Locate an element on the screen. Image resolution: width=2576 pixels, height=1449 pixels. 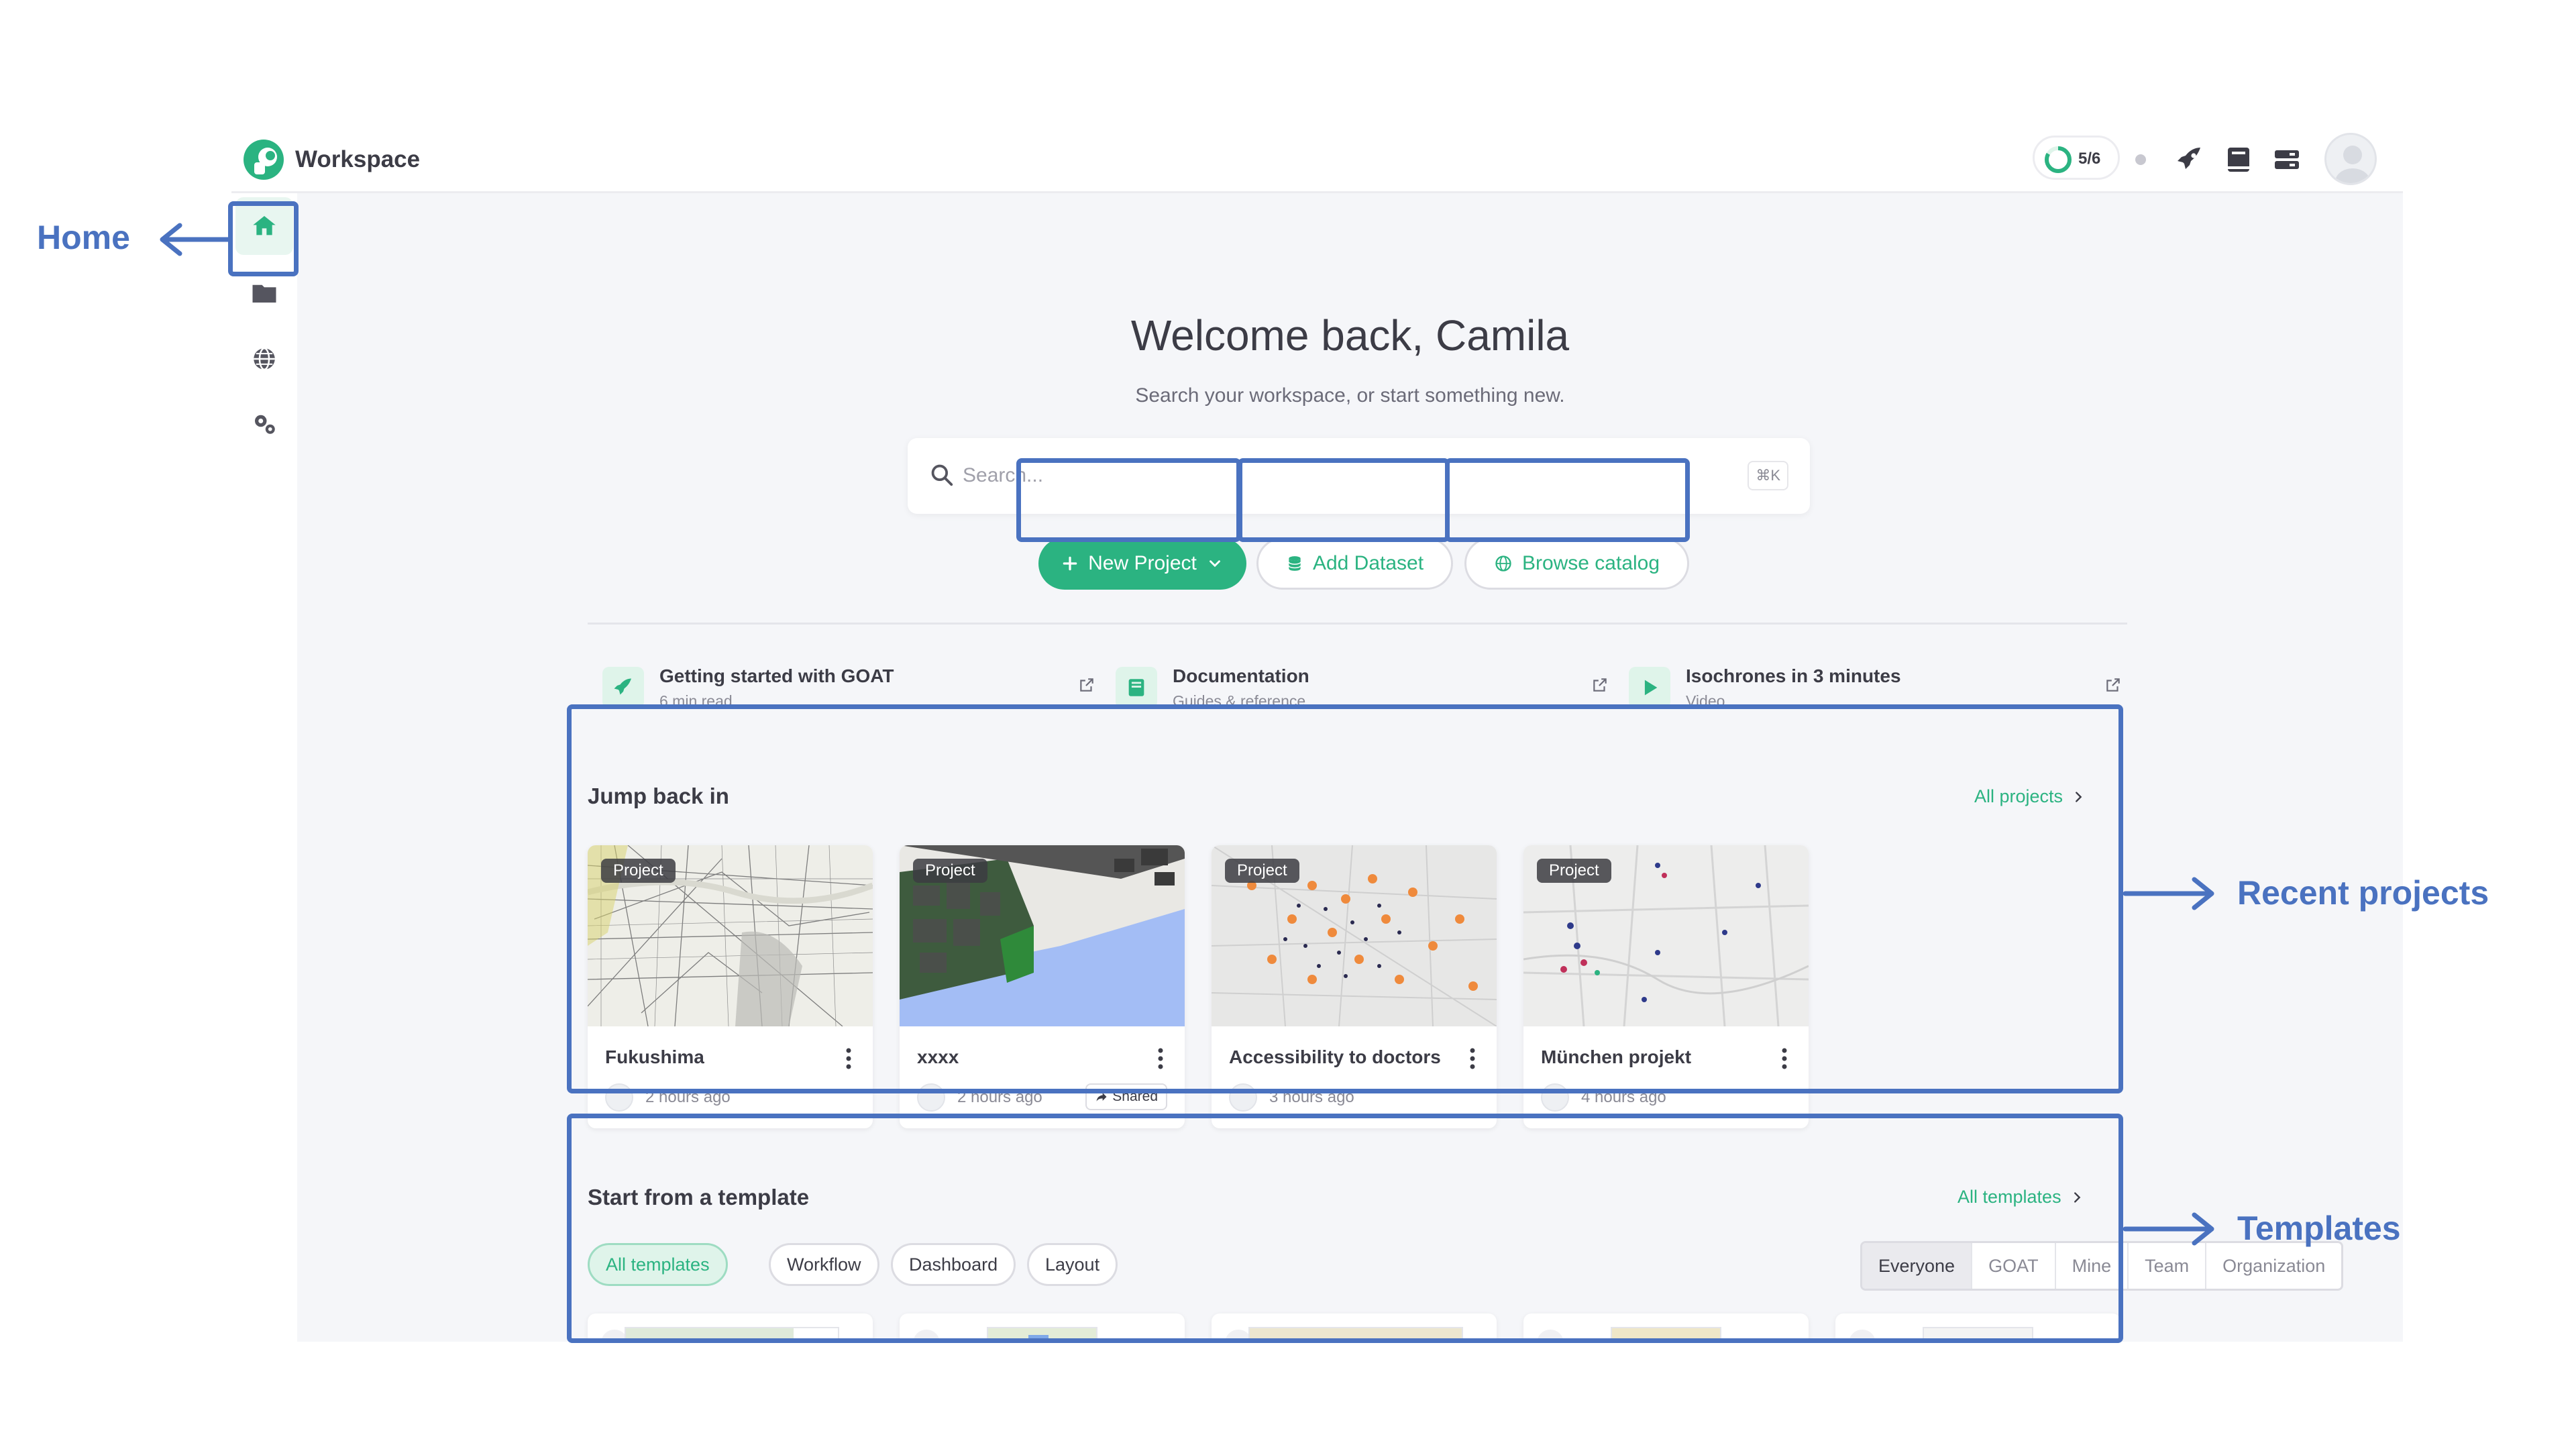
page-title: Welcome back, Camila is located at coordinates (1350, 335).